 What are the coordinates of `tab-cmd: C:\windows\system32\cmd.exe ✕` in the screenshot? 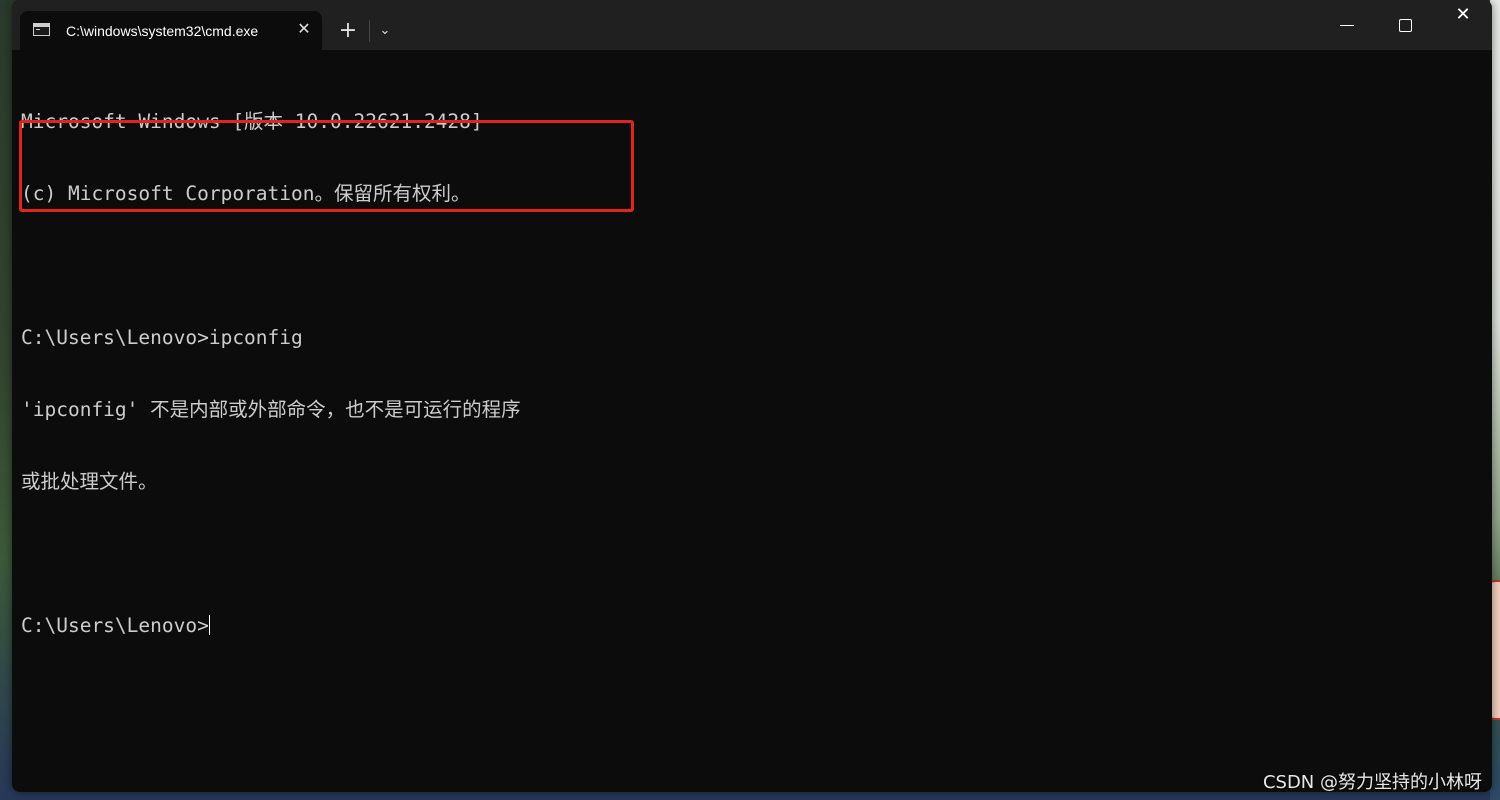 It's located at (171, 30).